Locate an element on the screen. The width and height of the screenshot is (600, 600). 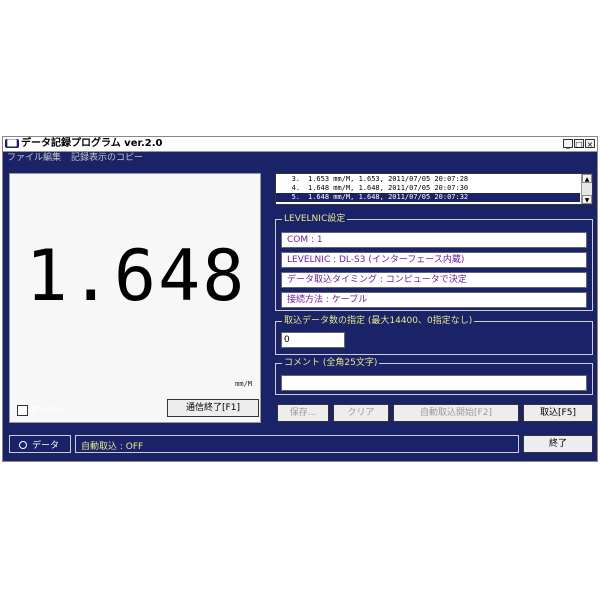
data-status-label: データ is located at coordinates (46, 446).